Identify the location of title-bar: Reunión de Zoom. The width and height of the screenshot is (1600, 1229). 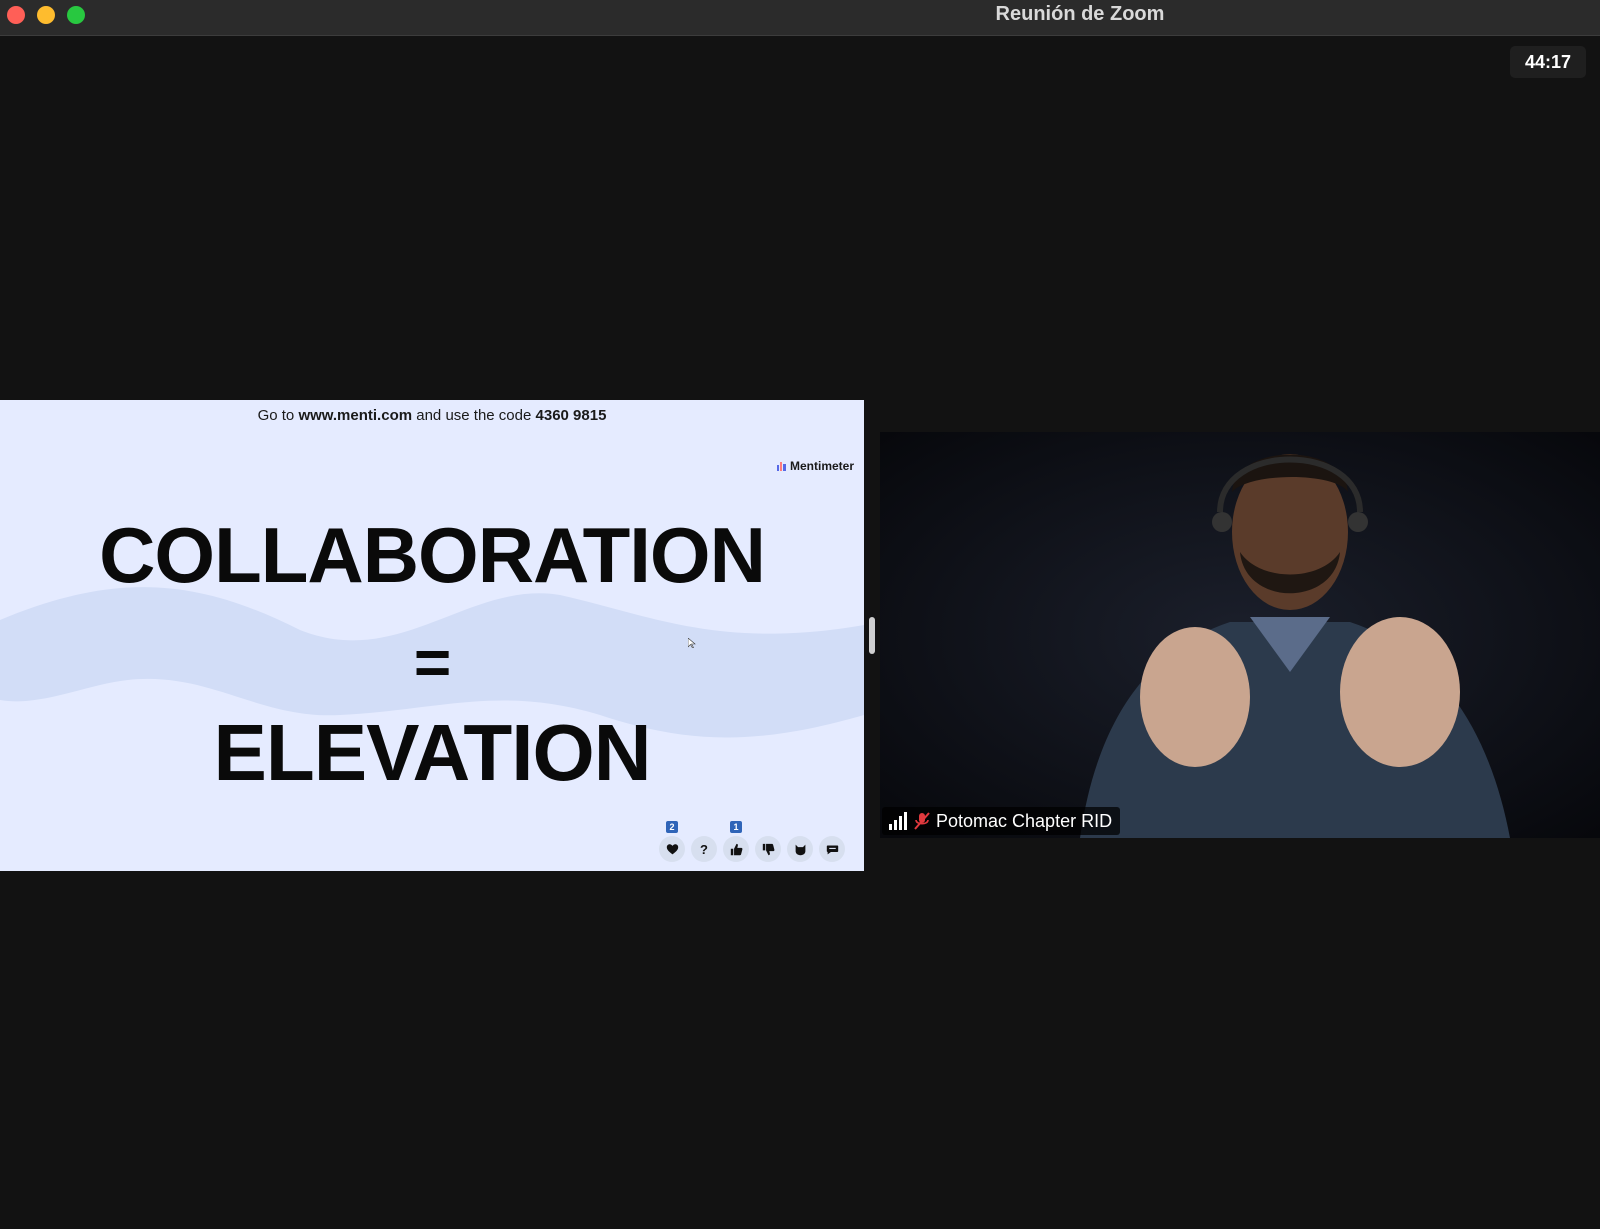
(800, 18).